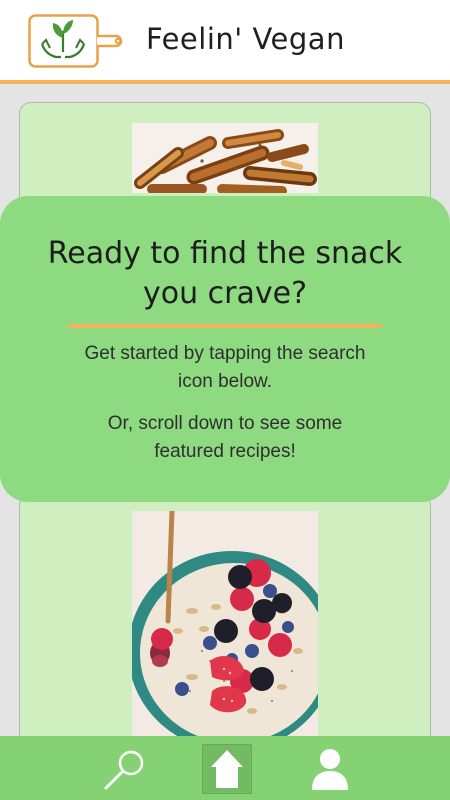 The image size is (450, 800). Describe the element at coordinates (225, 353) in the screenshot. I see `instruction-line: Get started by tapping the search` at that location.